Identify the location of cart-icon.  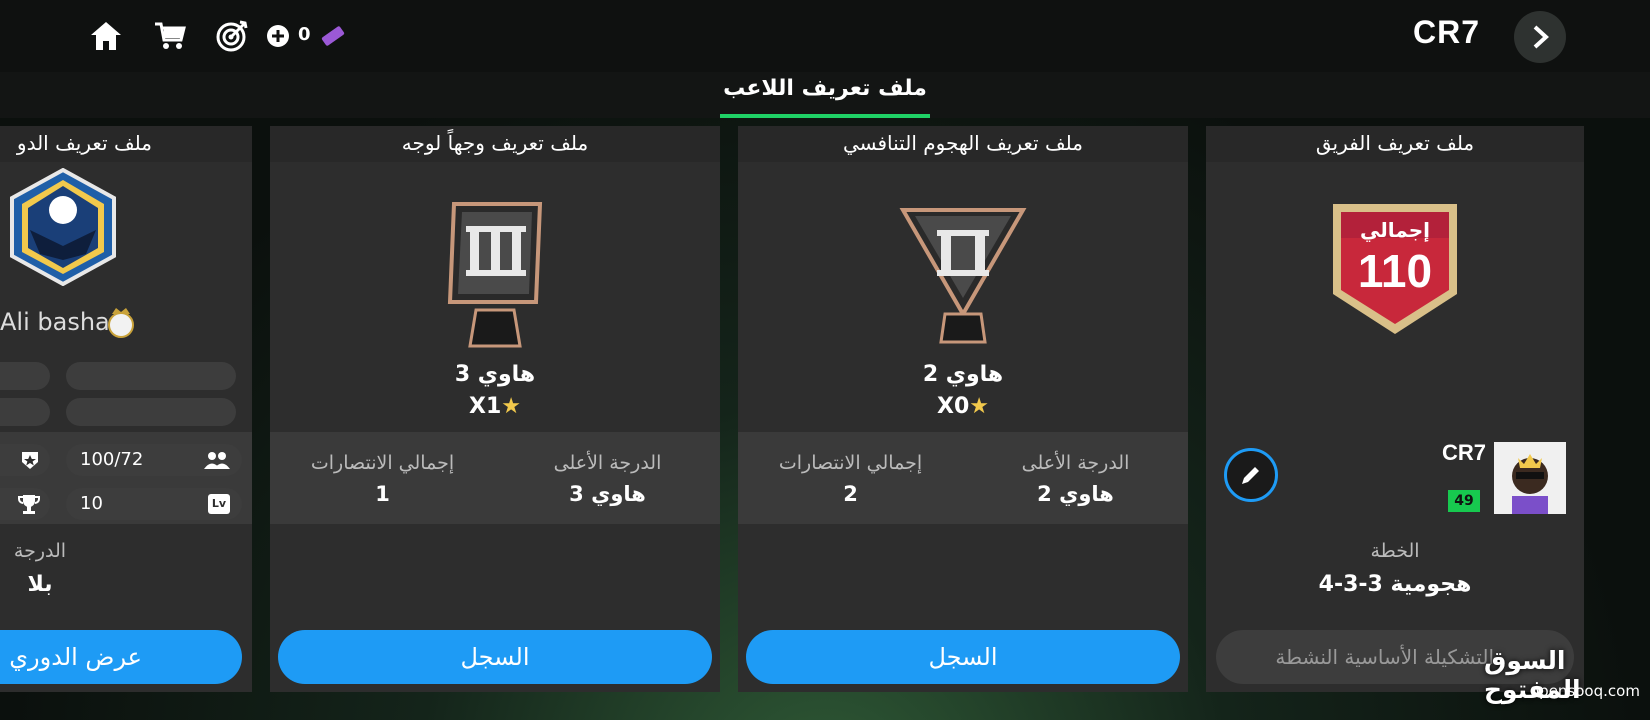
(170, 36).